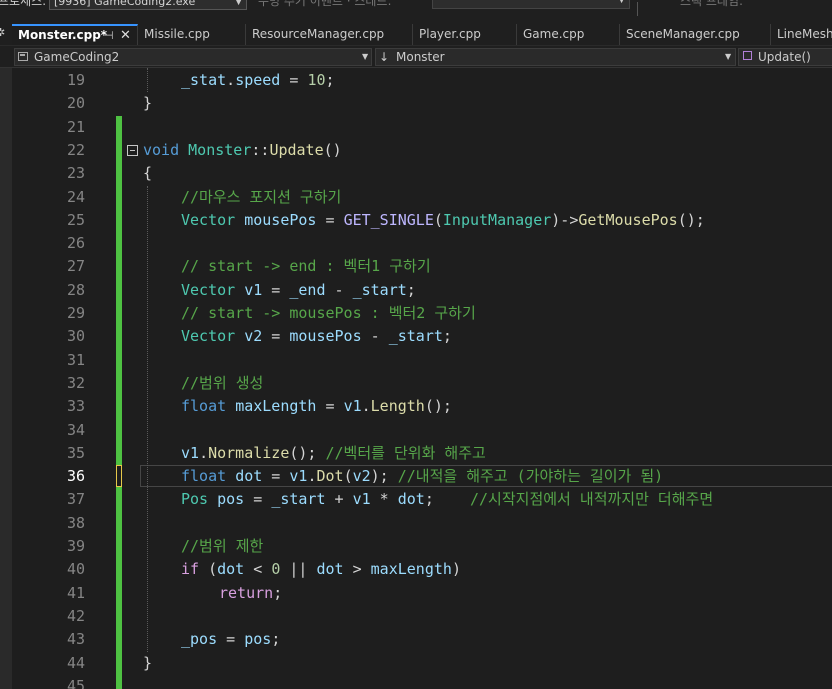 Image resolution: width=832 pixels, height=689 pixels. What do you see at coordinates (531, 4) in the screenshot?
I see `thread-dropdown: ▼` at bounding box center [531, 4].